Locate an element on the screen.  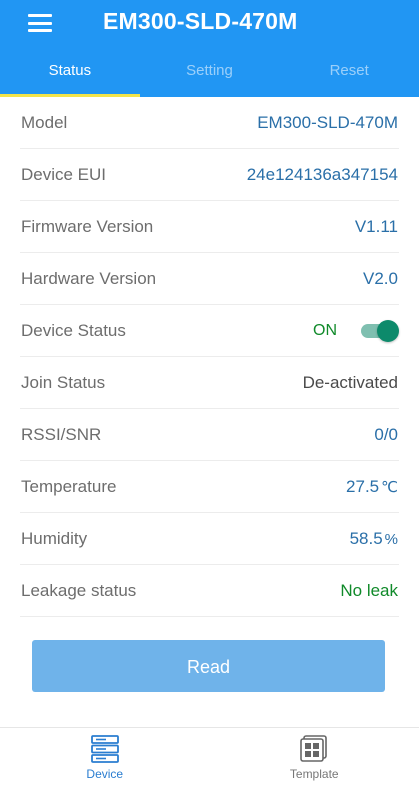
tab-setting: Setting is located at coordinates (210, 76).